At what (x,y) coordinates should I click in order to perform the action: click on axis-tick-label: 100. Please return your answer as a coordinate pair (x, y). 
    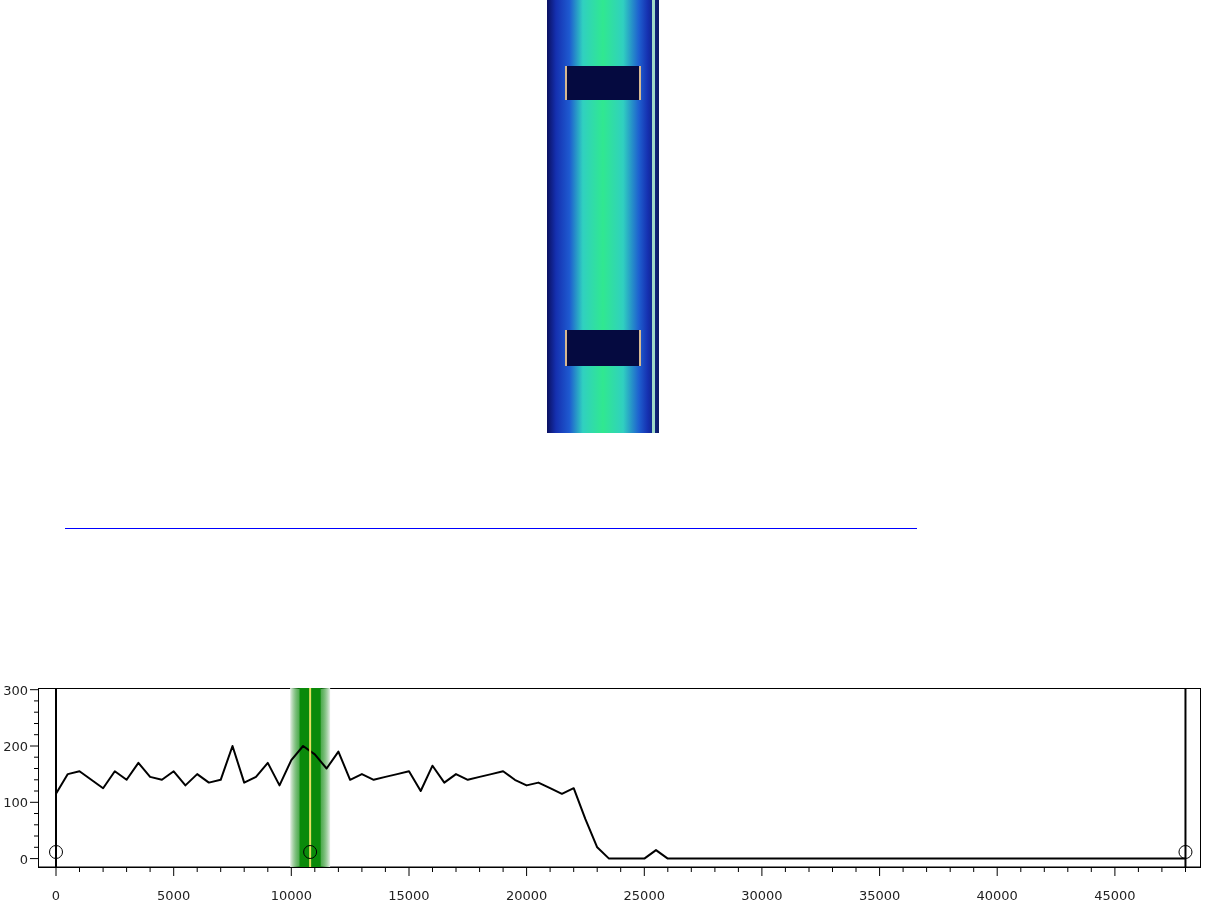
    Looking at the image, I should click on (15, 803).